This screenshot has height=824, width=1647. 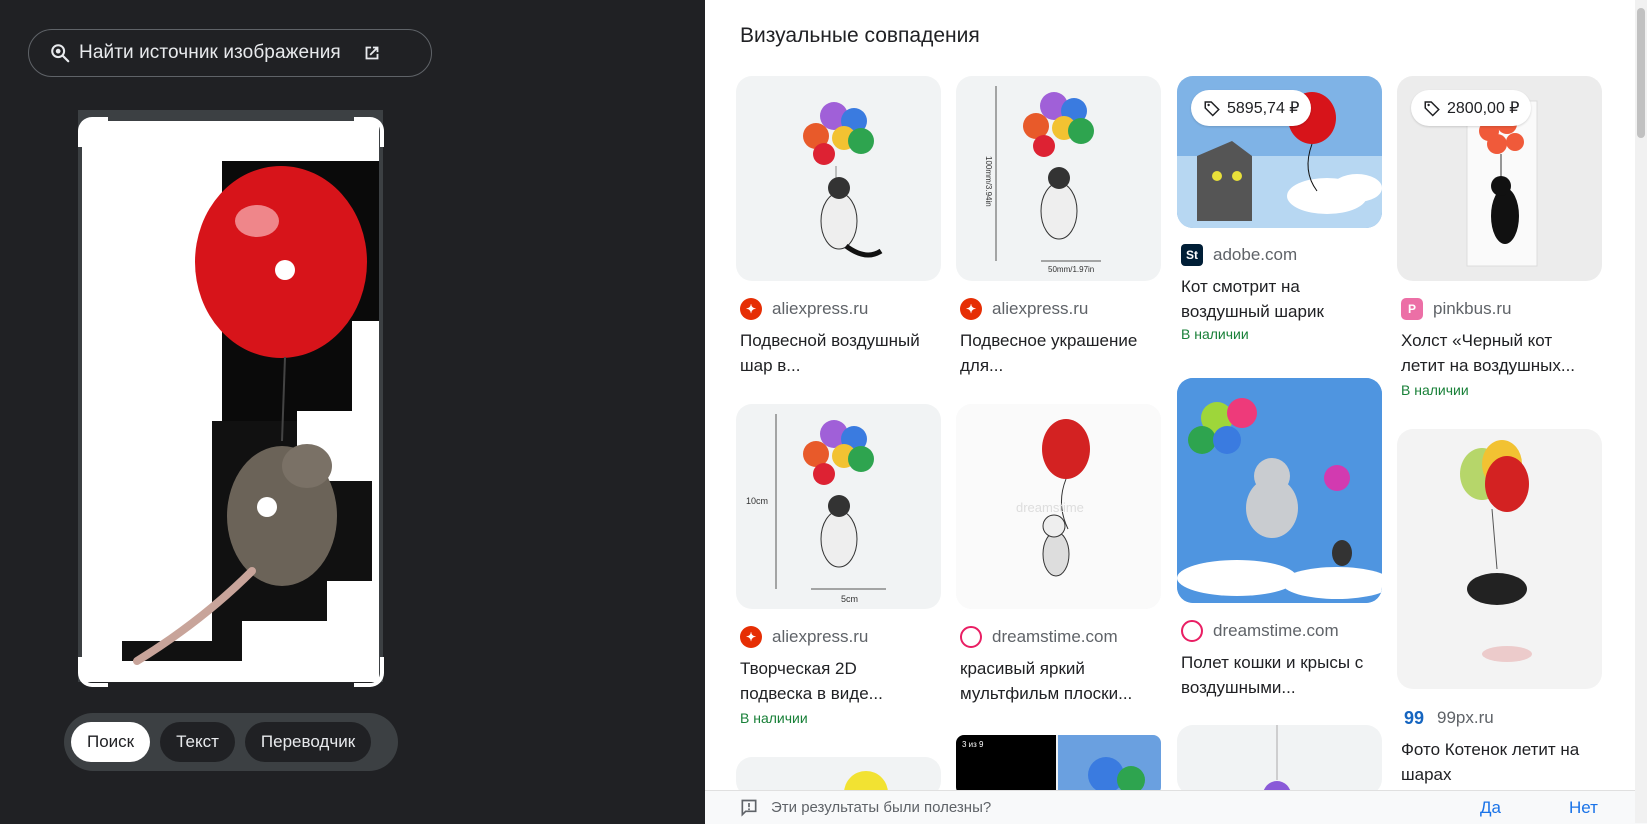 What do you see at coordinates (1058, 178) in the screenshot?
I see `result-thumbnail: 100mm/3.94in 50mm/1.97in` at bounding box center [1058, 178].